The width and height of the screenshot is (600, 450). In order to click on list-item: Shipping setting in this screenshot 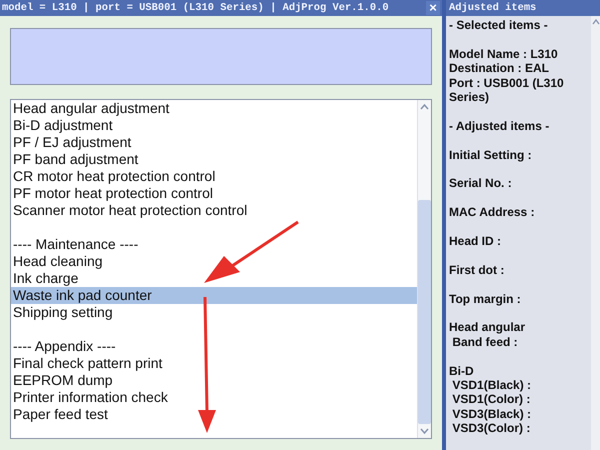, I will do `click(214, 312)`.